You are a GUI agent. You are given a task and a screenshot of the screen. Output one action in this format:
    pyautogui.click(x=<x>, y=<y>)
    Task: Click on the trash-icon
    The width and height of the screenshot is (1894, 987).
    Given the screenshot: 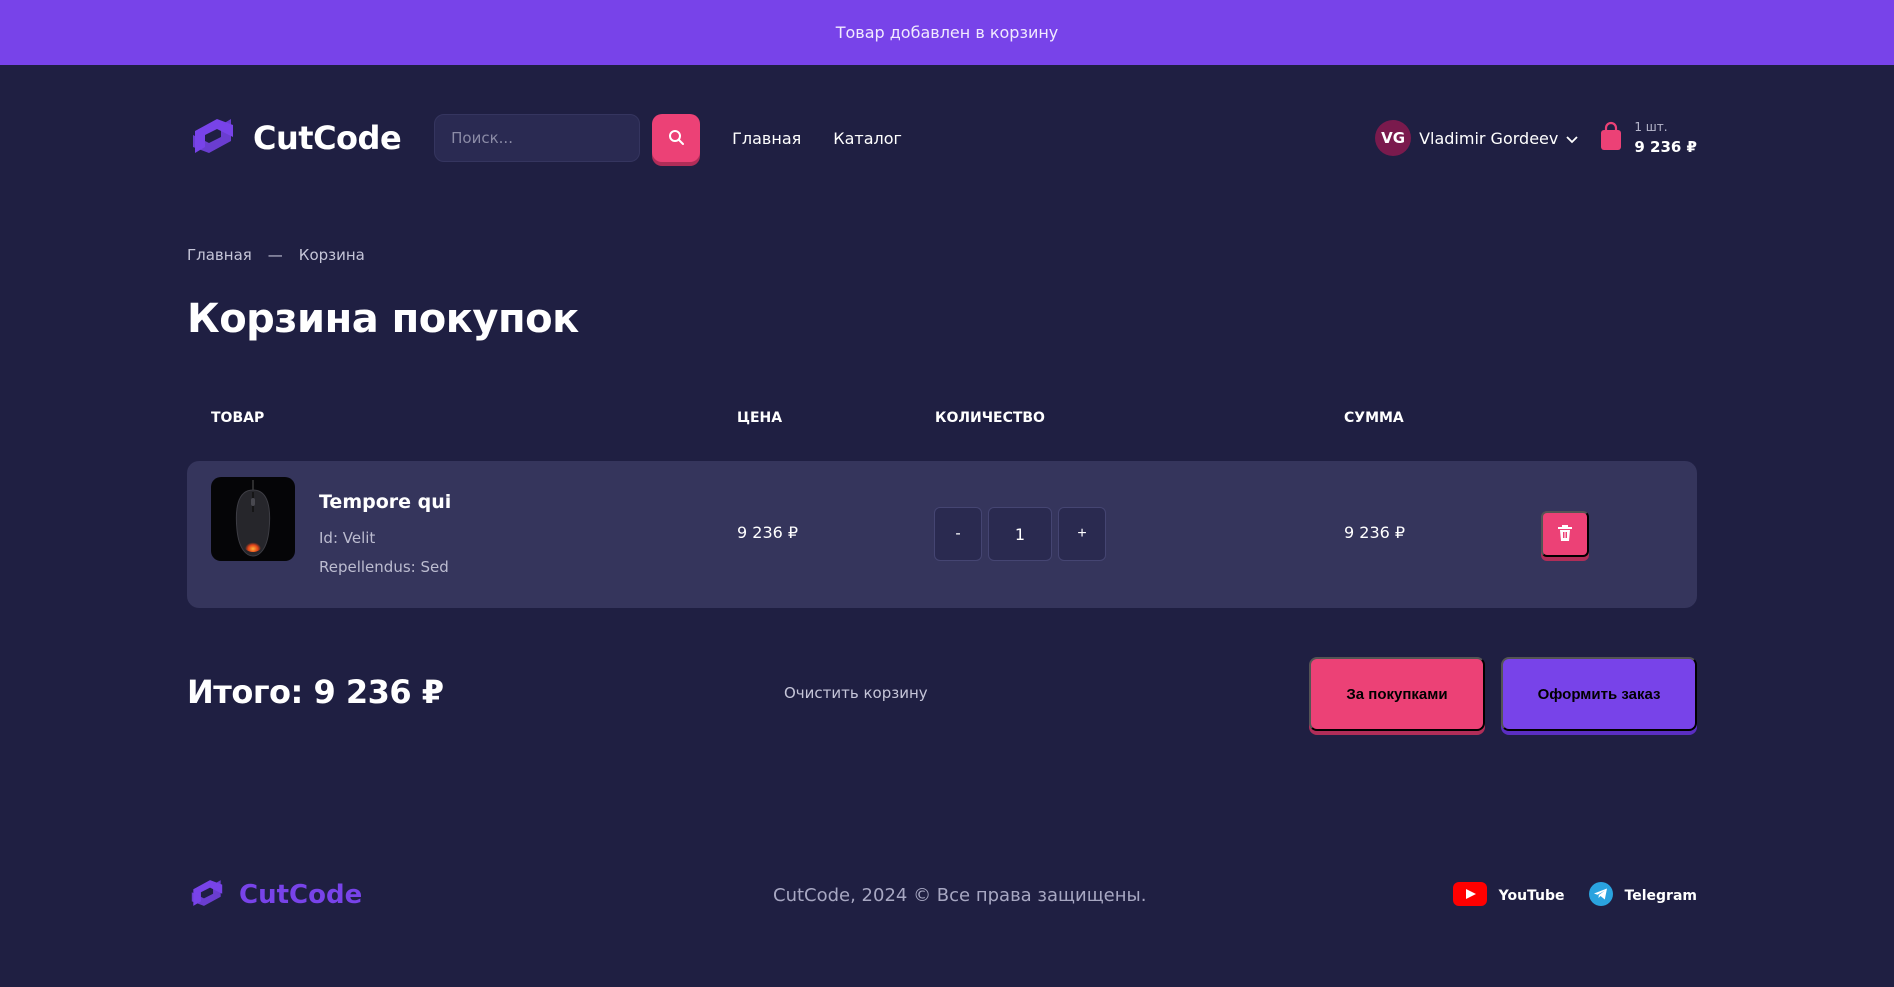 What is the action you would take?
    pyautogui.click(x=1565, y=534)
    